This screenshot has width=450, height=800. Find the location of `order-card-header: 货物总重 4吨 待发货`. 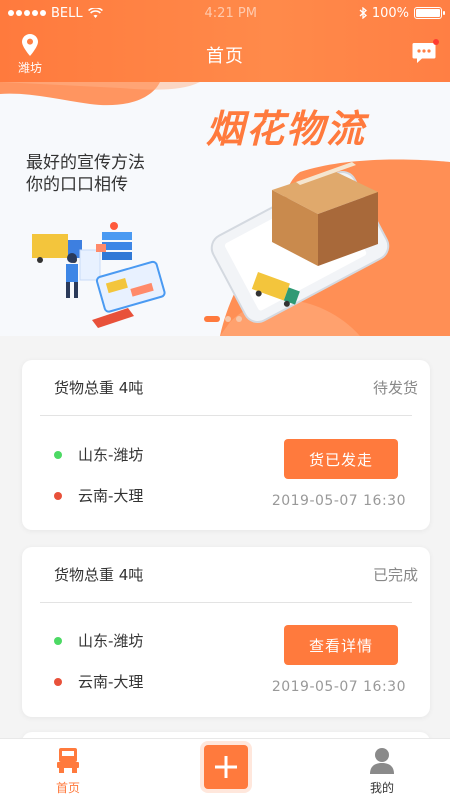

order-card-header: 货物总重 4吨 待发货 is located at coordinates (229, 388).